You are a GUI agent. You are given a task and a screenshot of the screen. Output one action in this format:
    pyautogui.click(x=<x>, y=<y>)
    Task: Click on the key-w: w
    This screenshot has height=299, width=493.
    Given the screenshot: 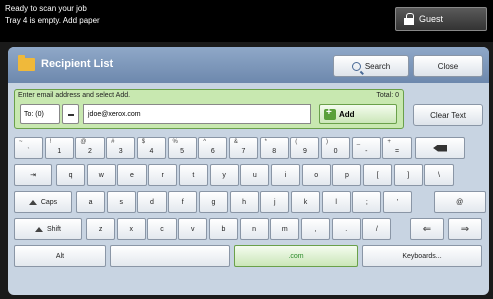 What is the action you would take?
    pyautogui.click(x=101, y=175)
    